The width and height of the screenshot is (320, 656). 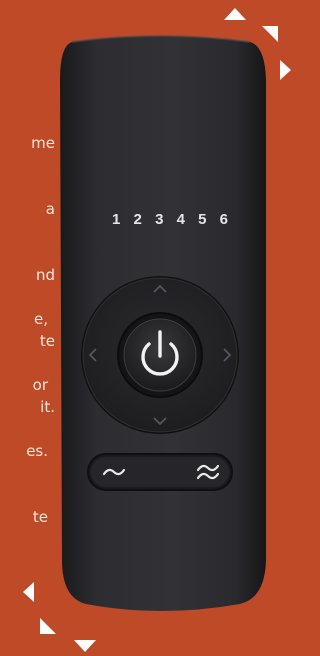 What do you see at coordinates (170, 219) in the screenshot?
I see `preset-numbers: 1 2 3 4 5 6` at bounding box center [170, 219].